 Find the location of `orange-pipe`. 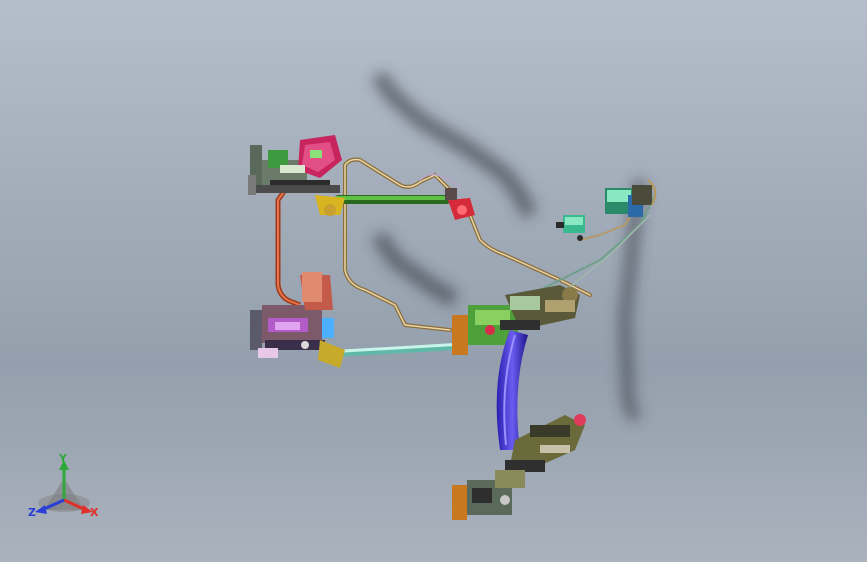

orange-pipe is located at coordinates (288, 248).